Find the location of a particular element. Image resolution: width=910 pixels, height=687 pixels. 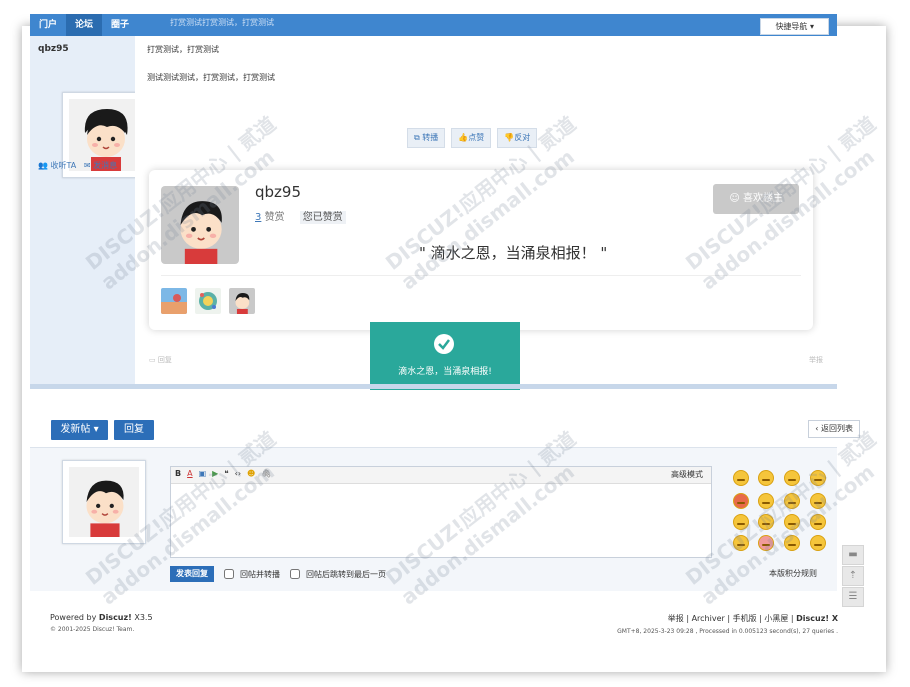

reward-author-name: qbz95 is located at coordinates (278, 192).